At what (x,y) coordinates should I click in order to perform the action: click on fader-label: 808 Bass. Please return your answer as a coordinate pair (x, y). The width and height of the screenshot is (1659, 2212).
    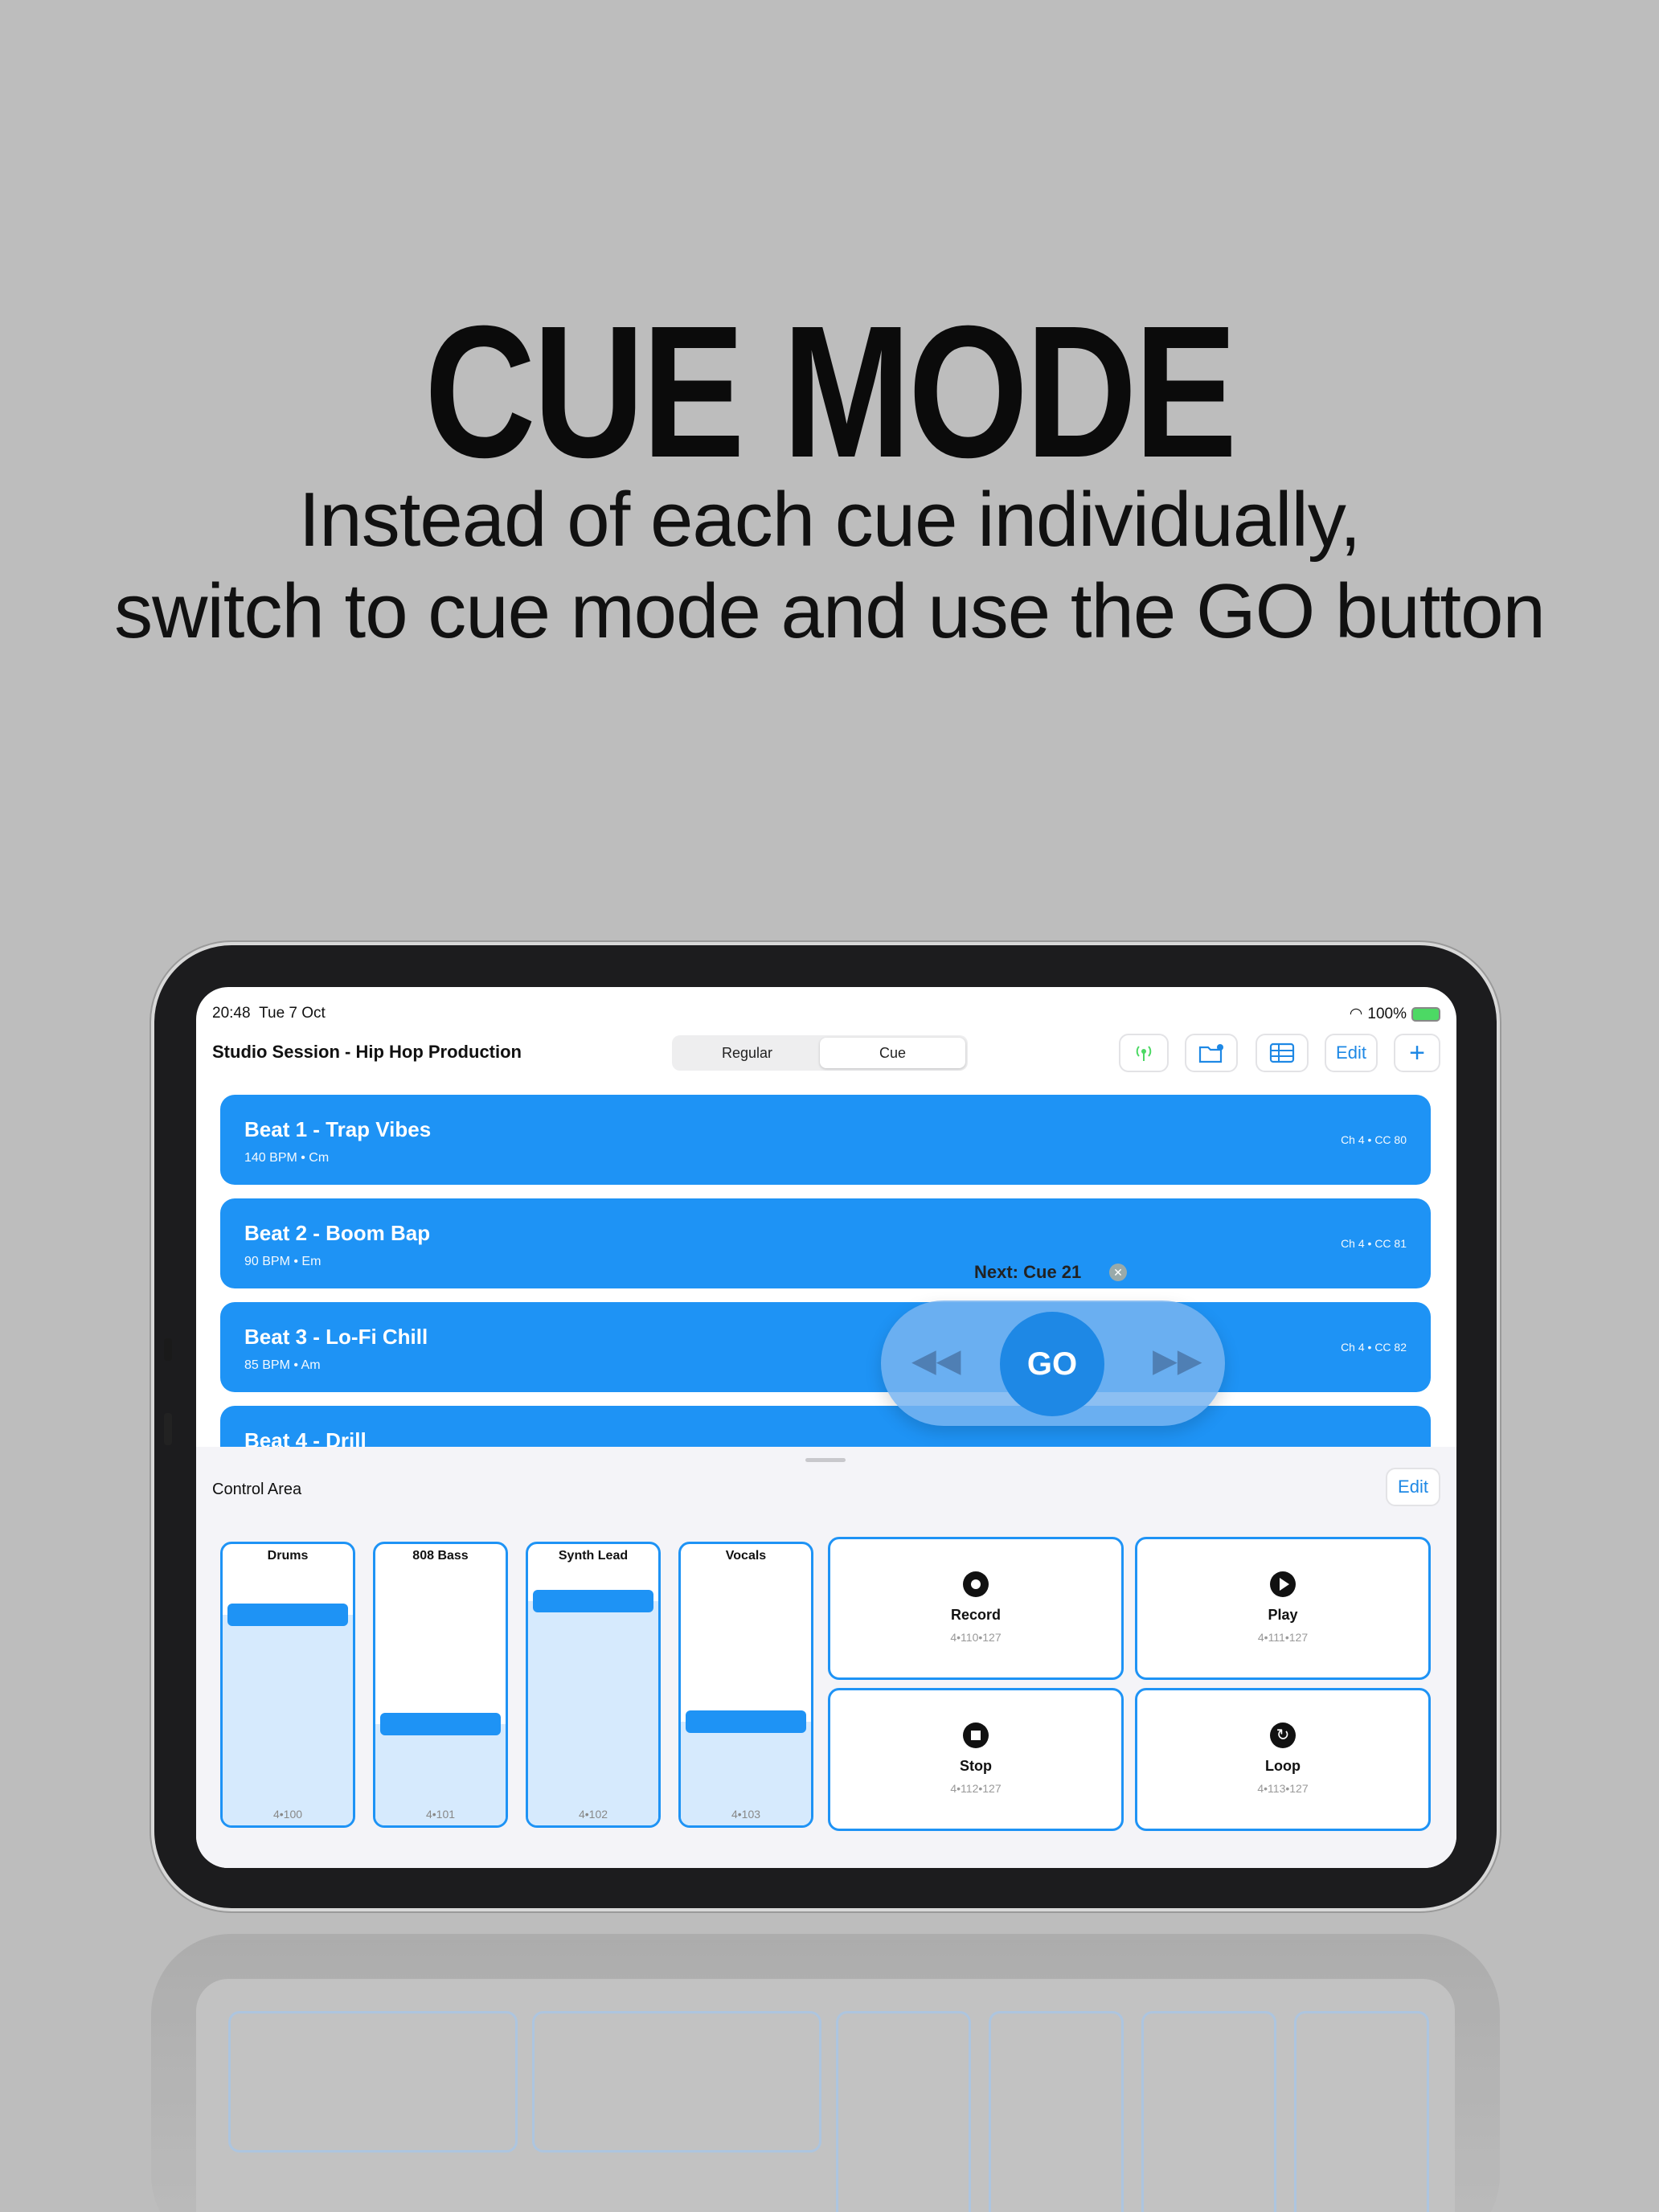
    Looking at the image, I should click on (441, 1556).